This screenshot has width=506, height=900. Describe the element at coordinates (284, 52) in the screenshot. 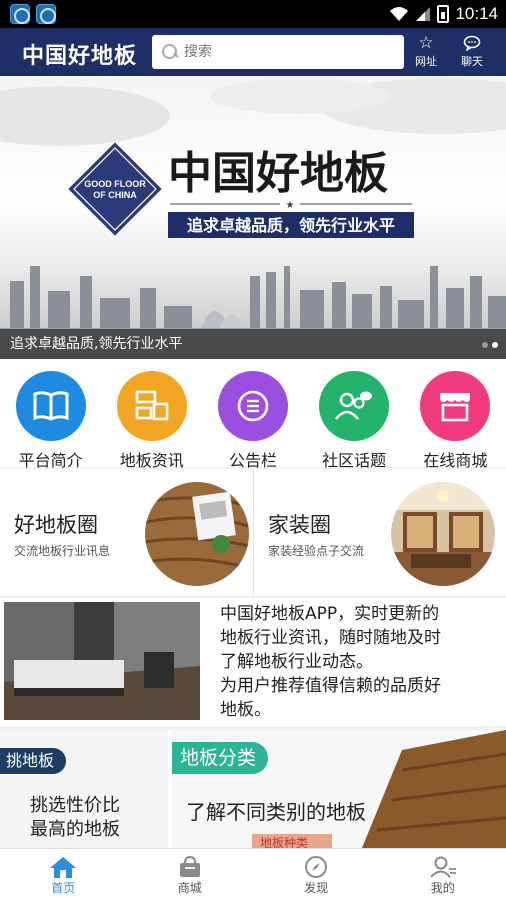

I see `search-input` at that location.